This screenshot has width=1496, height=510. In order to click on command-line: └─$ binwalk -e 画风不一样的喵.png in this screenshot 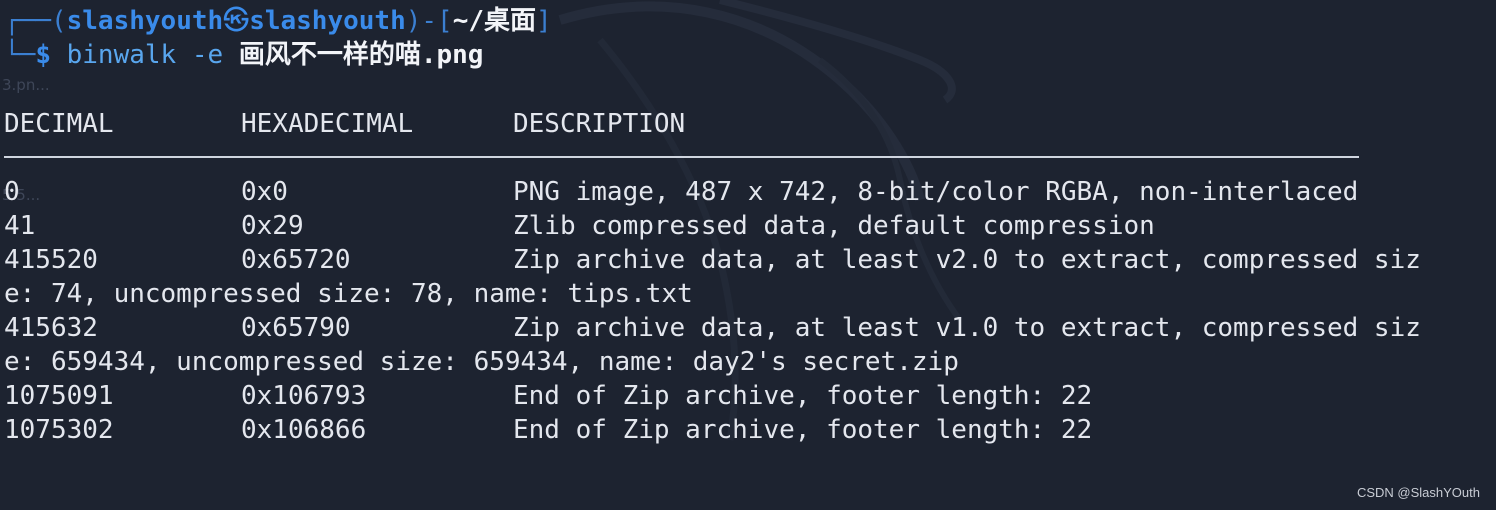, I will do `click(243, 55)`.